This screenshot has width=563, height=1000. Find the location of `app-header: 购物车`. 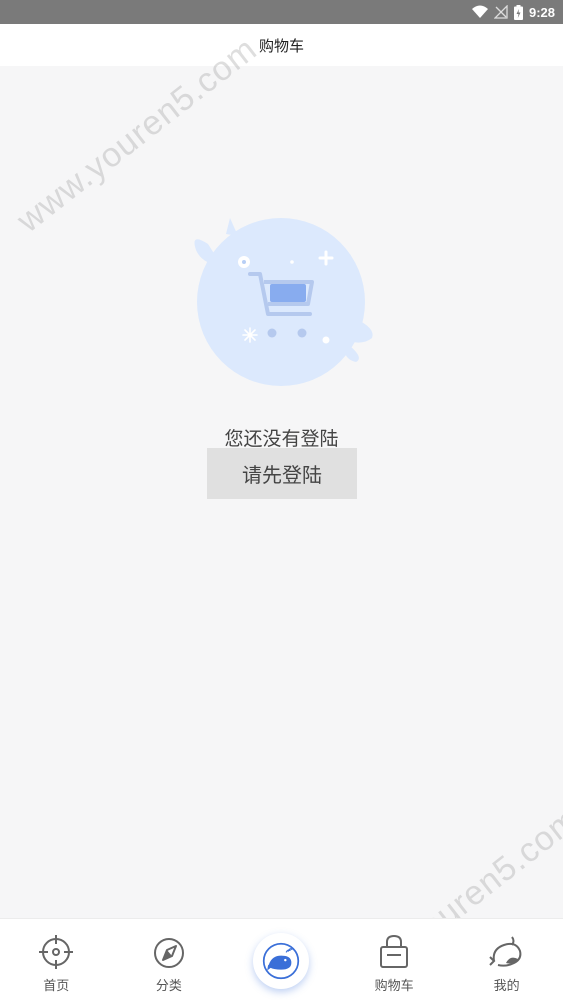

app-header: 购物车 is located at coordinates (281, 45).